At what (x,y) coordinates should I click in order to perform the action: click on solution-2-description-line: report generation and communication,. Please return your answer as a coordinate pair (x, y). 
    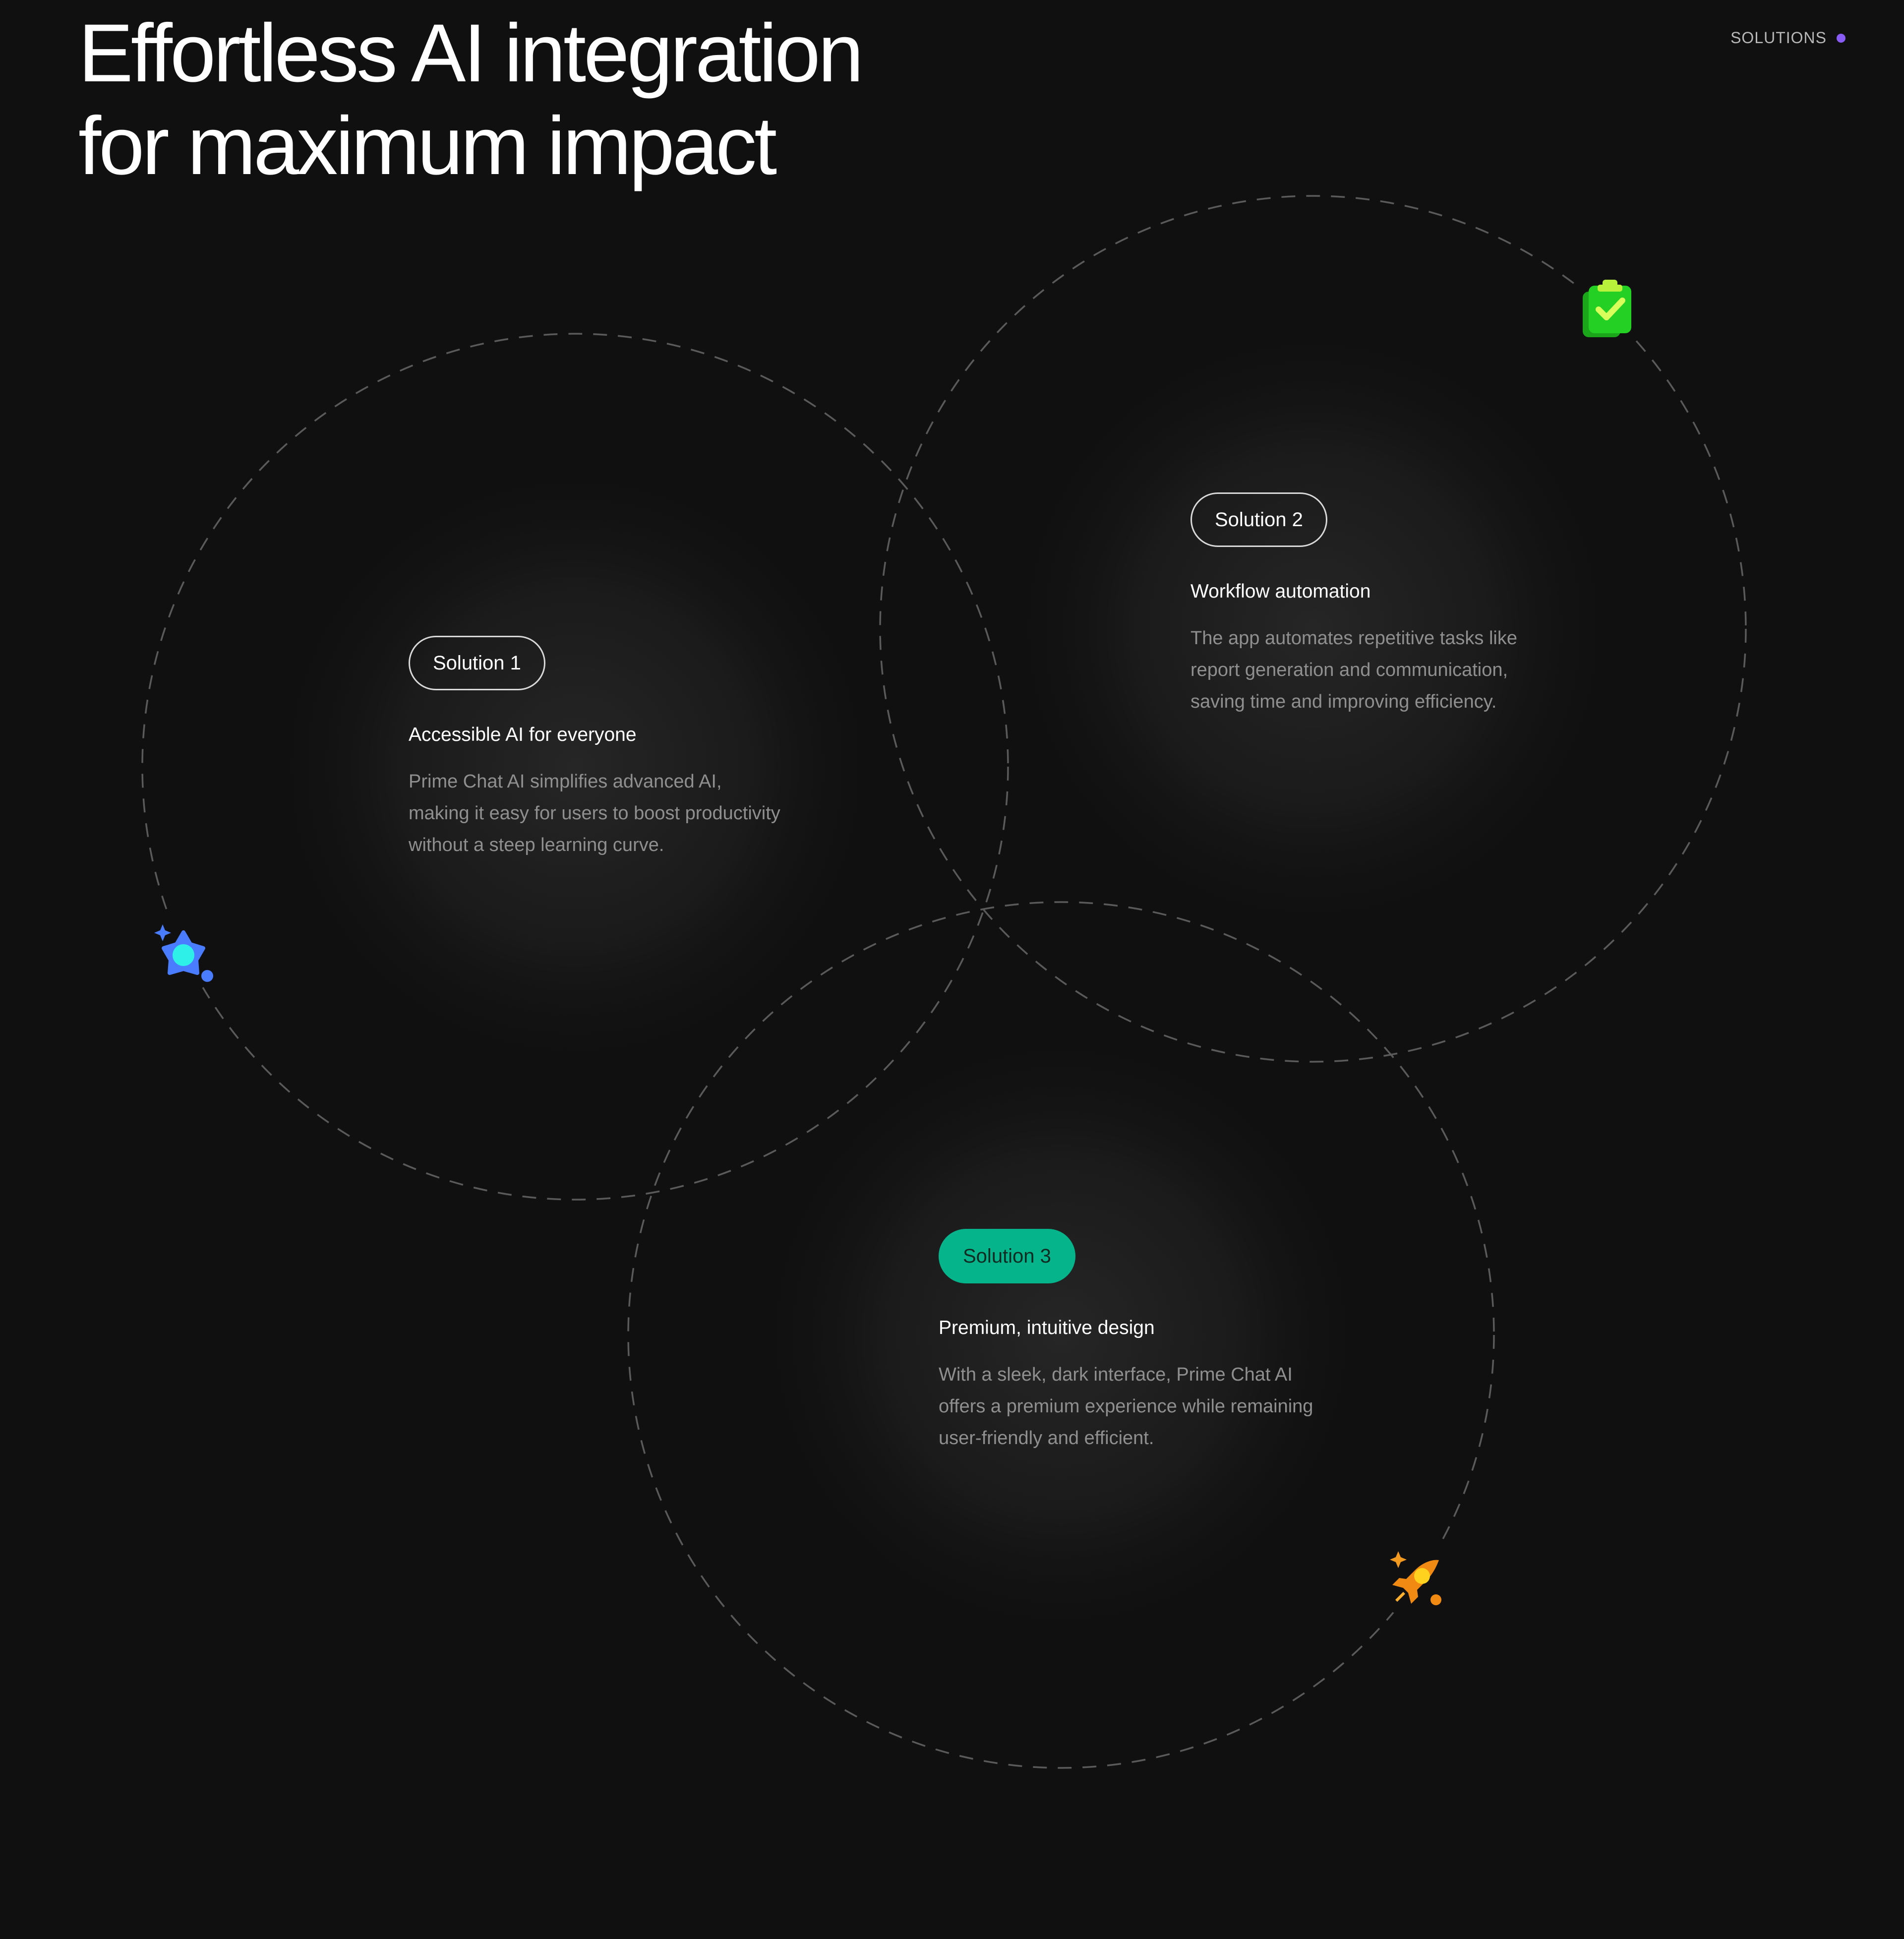
    Looking at the image, I should click on (1349, 670).